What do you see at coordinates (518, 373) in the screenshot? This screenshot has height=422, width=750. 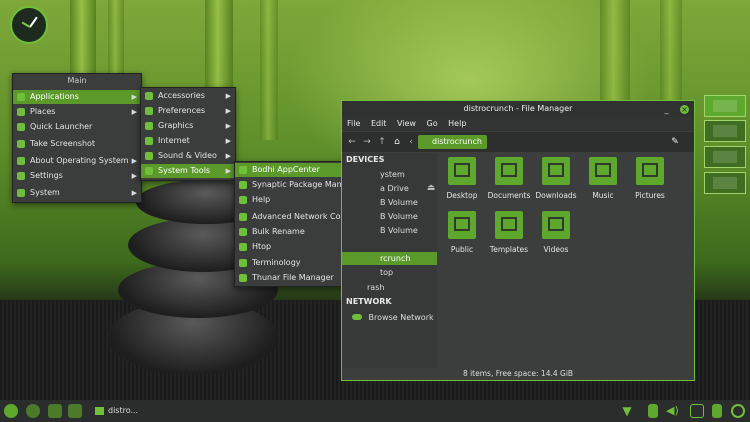 I see `status-bar: 8 items, Free space: 14.4 GiB` at bounding box center [518, 373].